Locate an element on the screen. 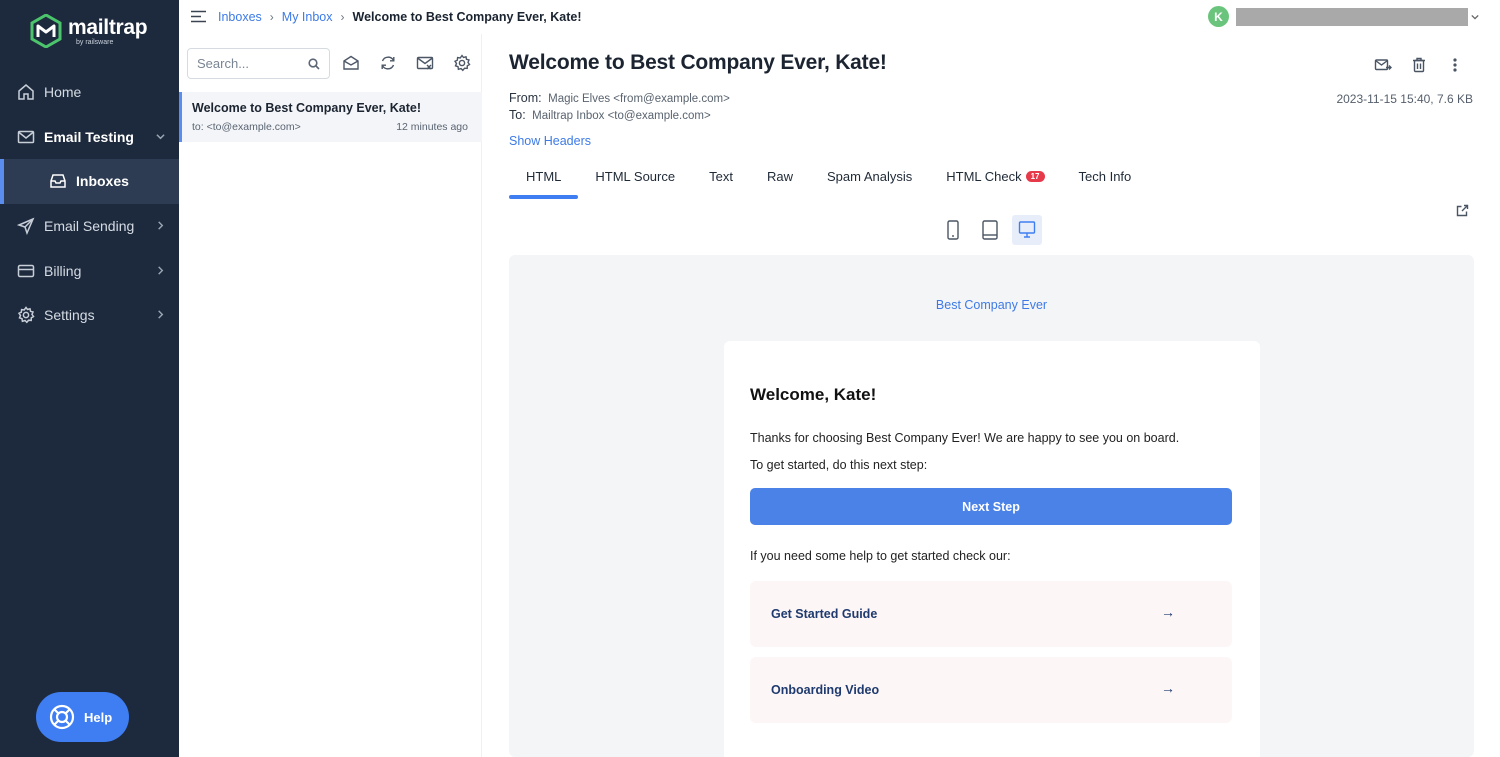 The height and width of the screenshot is (757, 1500). tab-label: Tech Info is located at coordinates (1105, 176).